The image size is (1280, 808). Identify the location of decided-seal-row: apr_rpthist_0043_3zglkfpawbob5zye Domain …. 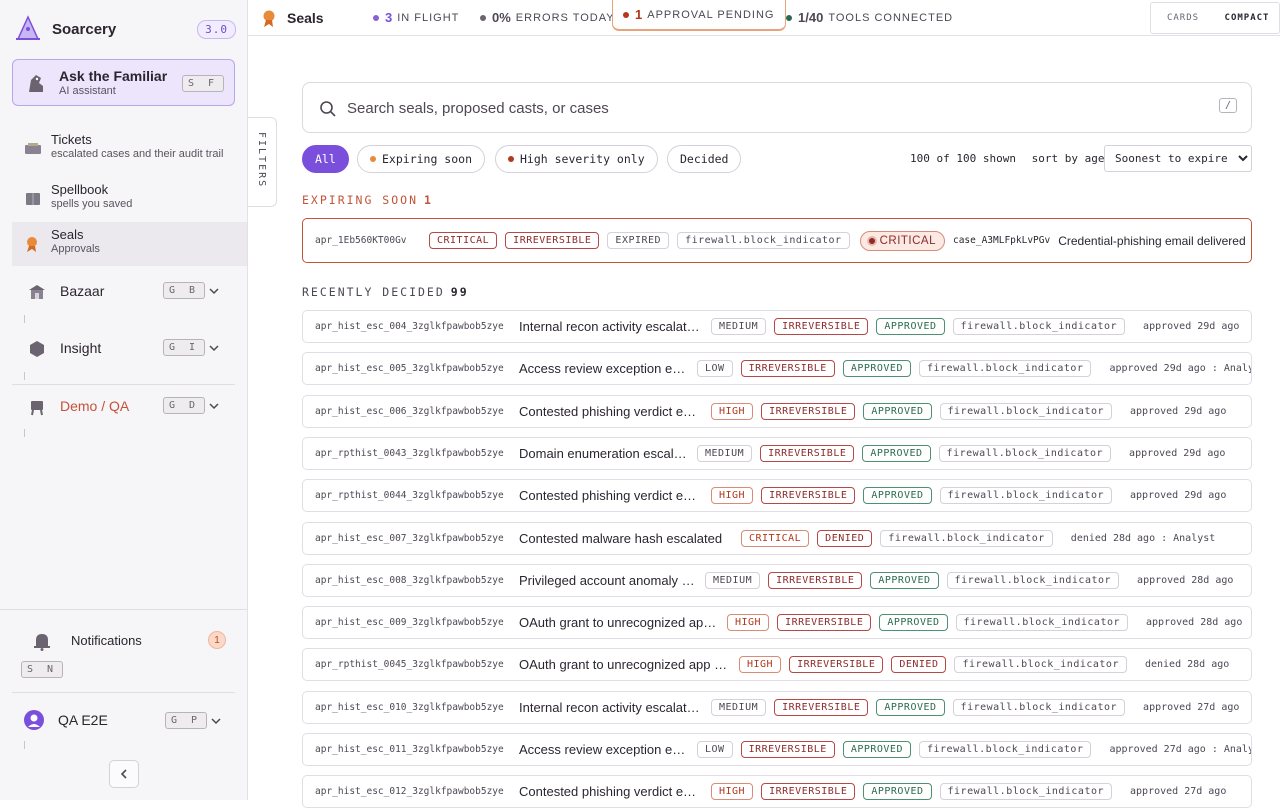
(777, 453).